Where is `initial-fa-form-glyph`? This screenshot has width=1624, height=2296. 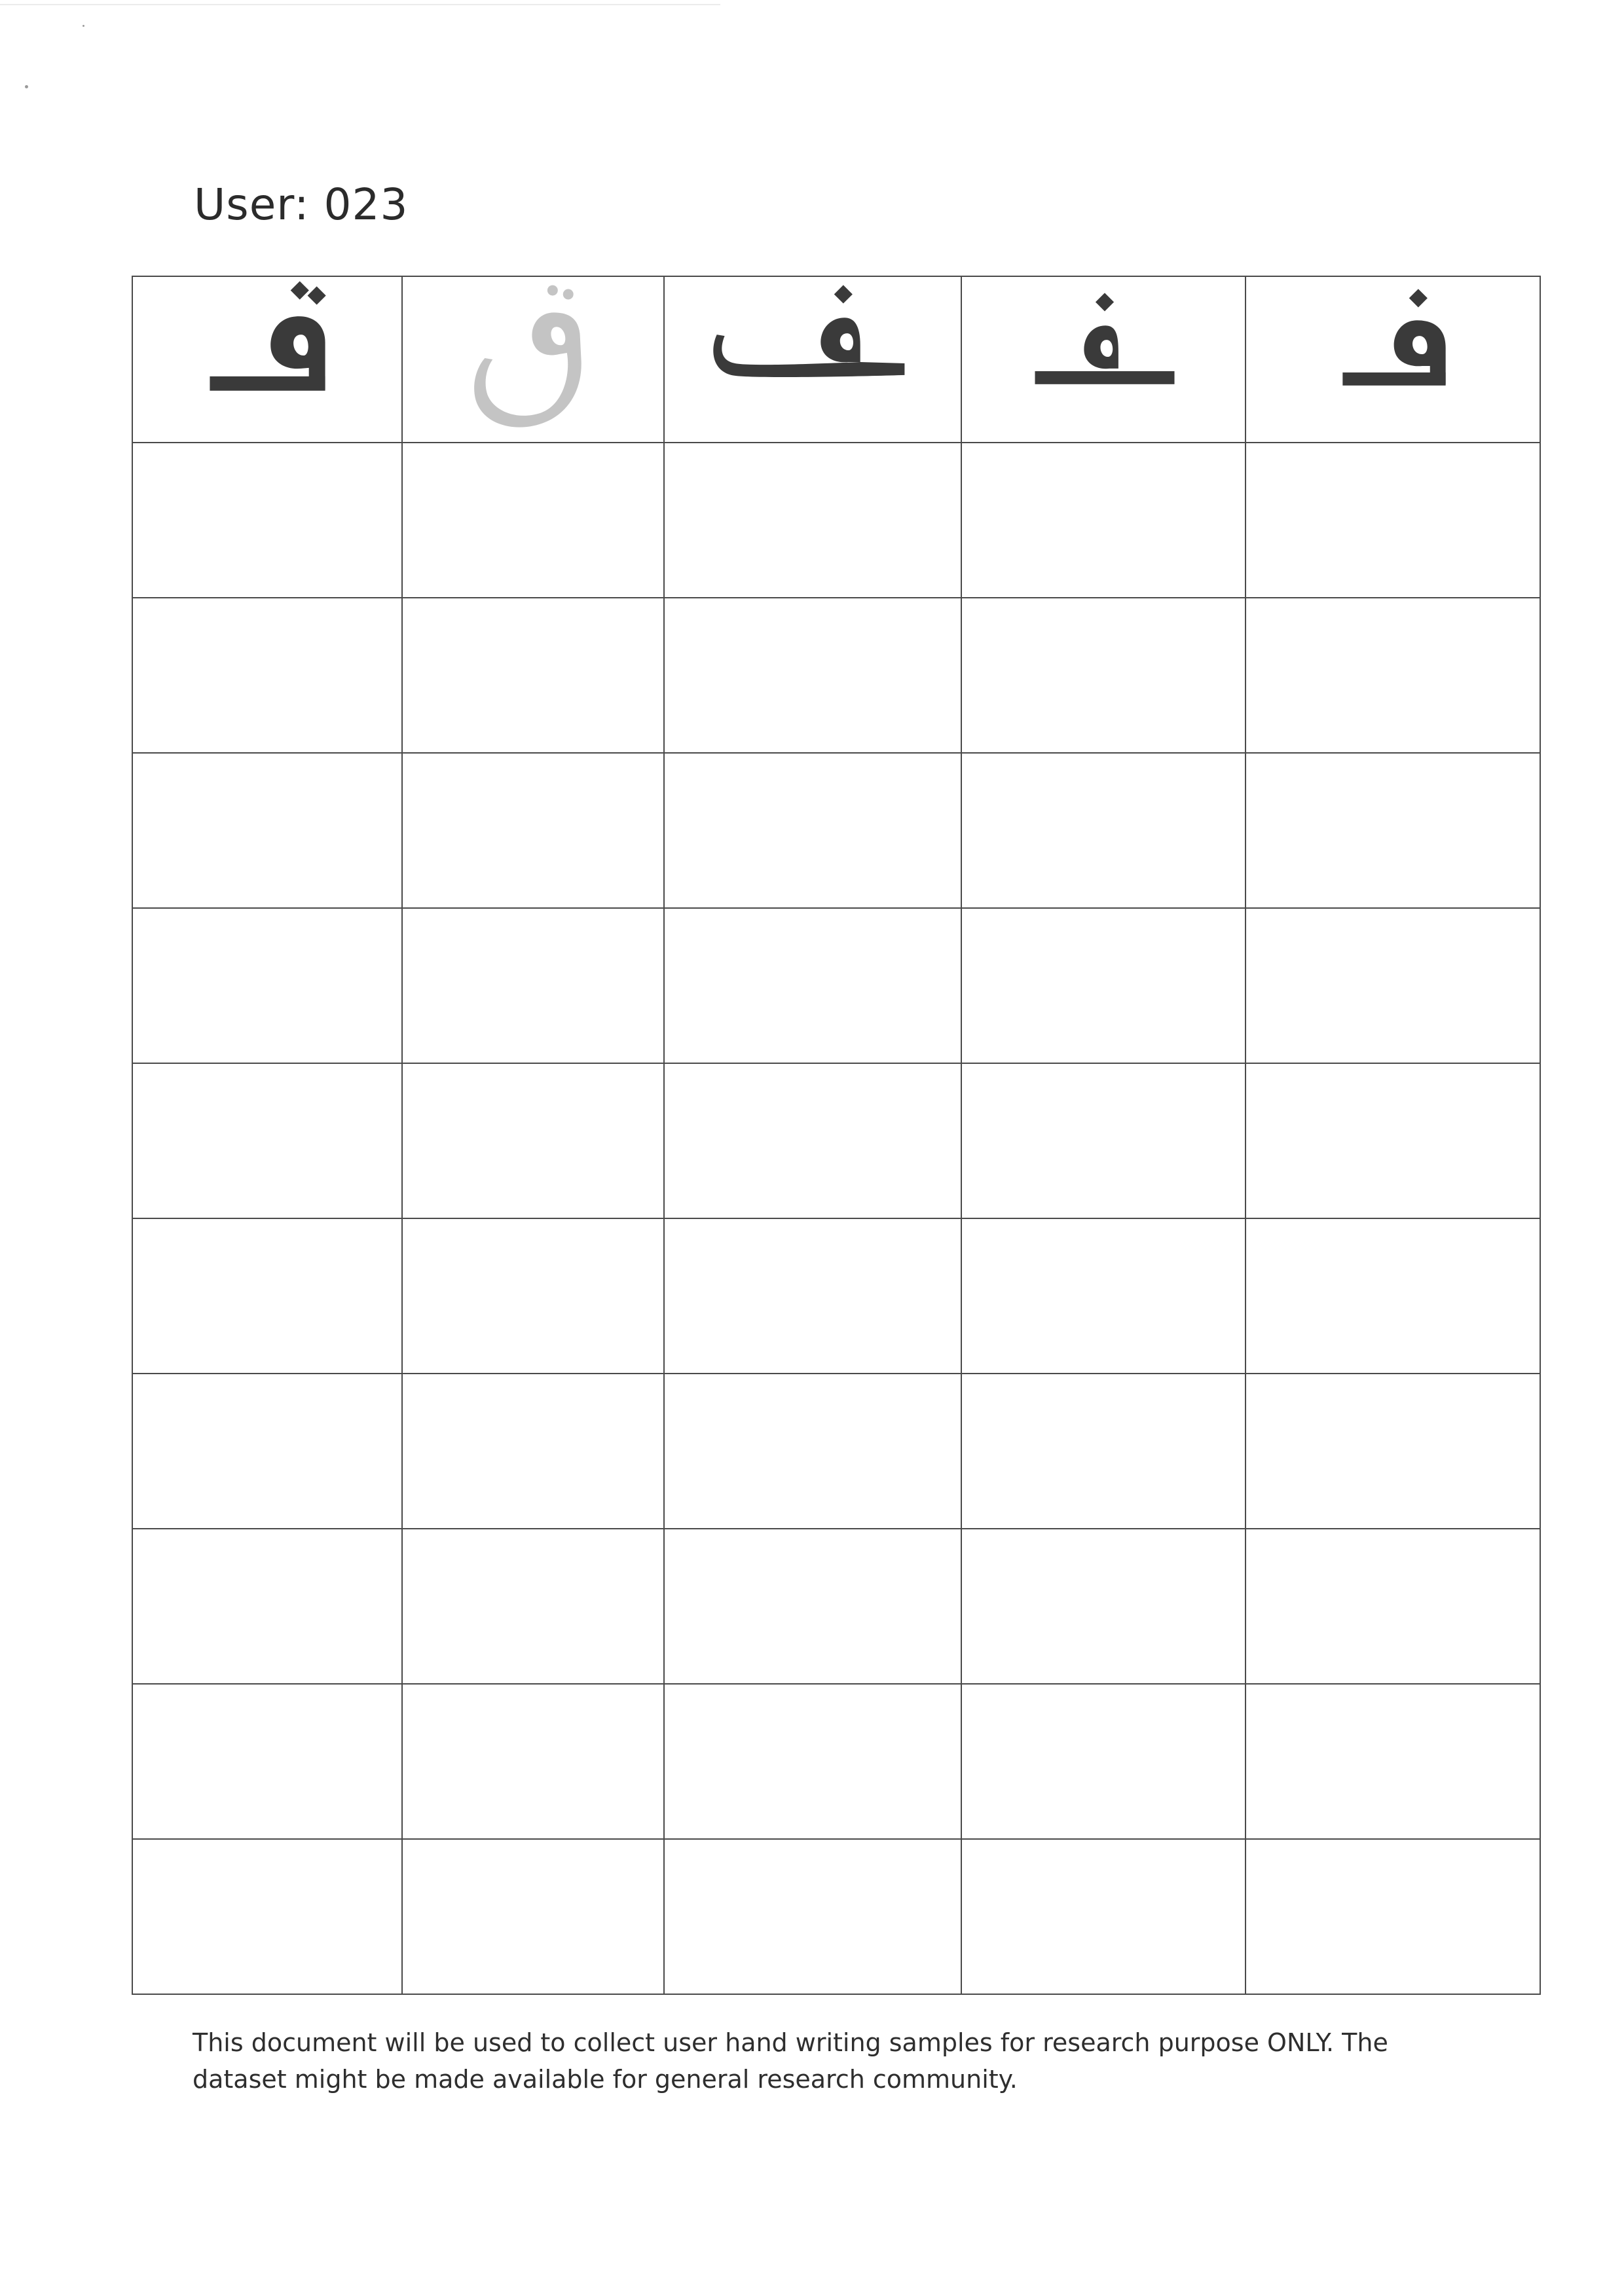 initial-fa-form-glyph is located at coordinates (1394, 337).